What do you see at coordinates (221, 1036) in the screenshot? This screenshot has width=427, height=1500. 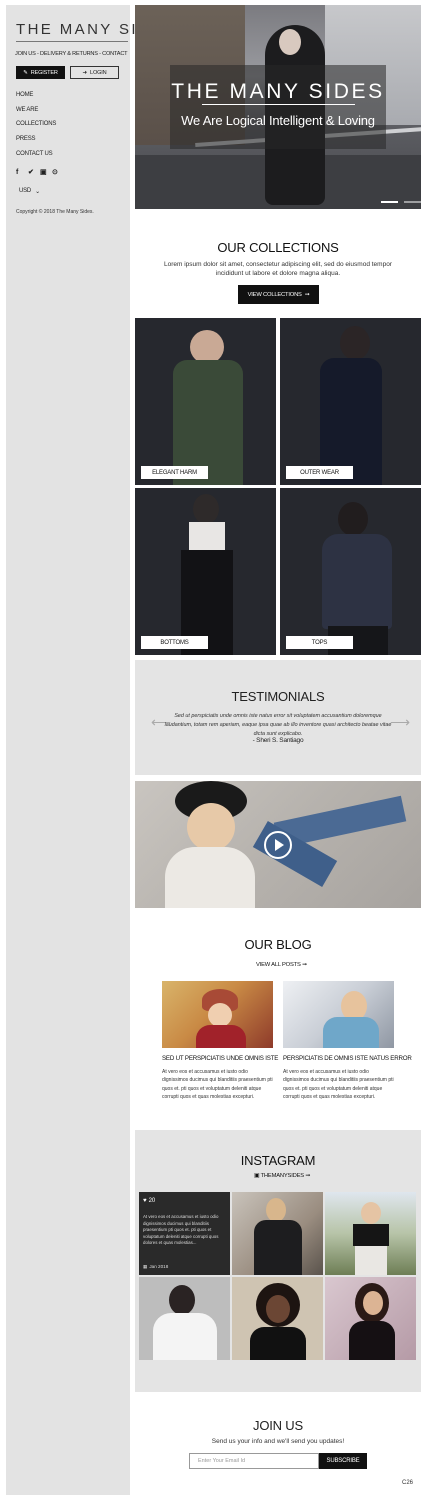 I see `blog-image-coat` at bounding box center [221, 1036].